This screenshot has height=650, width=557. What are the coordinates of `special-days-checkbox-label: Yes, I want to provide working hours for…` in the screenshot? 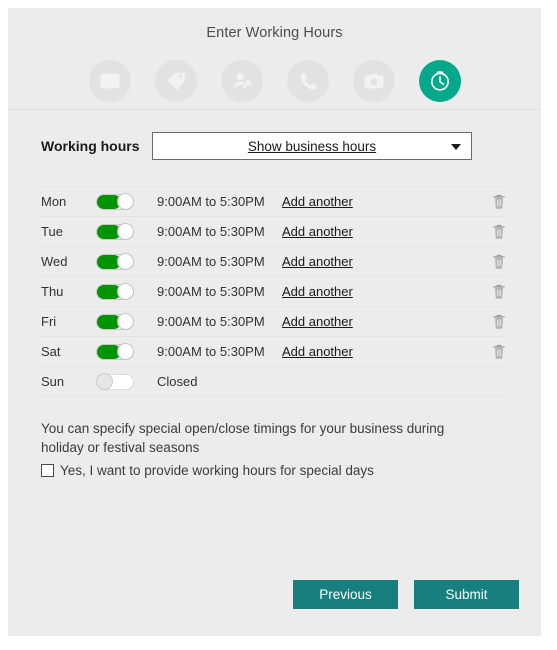 It's located at (217, 470).